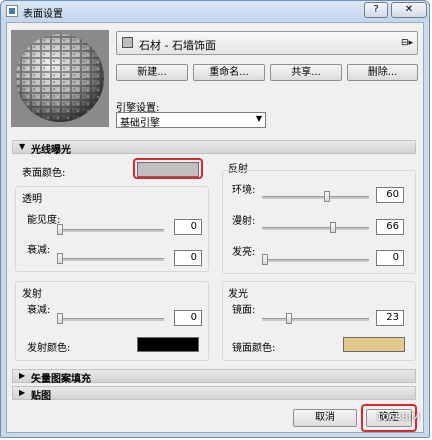 The height and width of the screenshot is (440, 432). Describe the element at coordinates (258, 118) in the screenshot. I see `chevron-down-icon: ▼` at that location.